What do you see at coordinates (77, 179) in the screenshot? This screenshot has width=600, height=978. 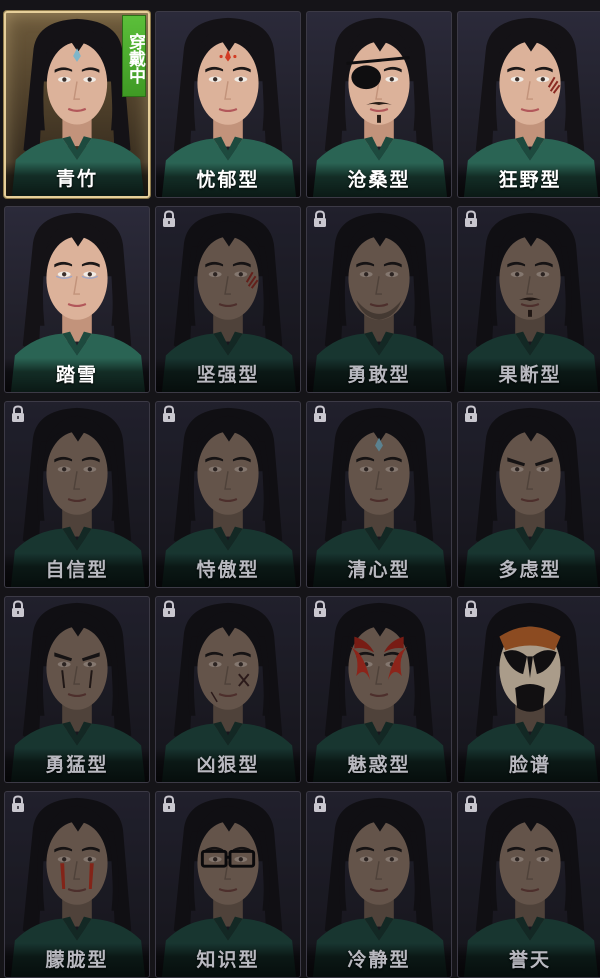 I see `face-style-label: 青竹` at bounding box center [77, 179].